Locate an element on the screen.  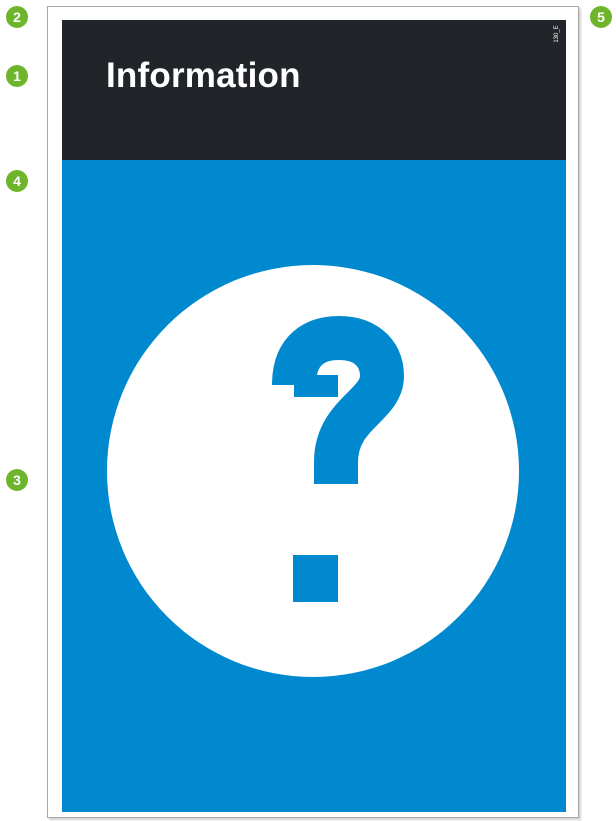
sign-title: Information is located at coordinates (203, 75).